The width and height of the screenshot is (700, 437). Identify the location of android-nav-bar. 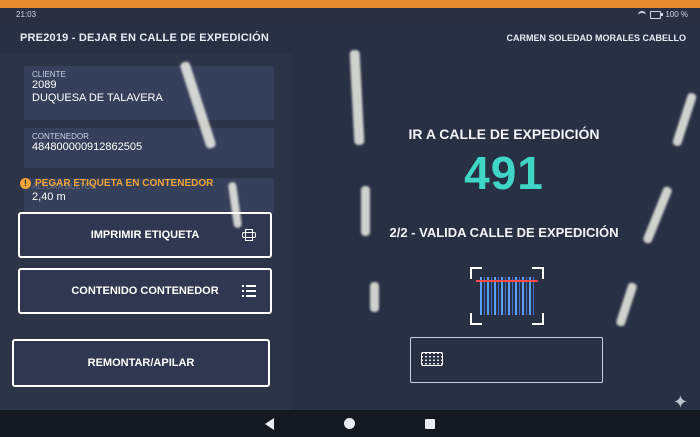
(350, 423).